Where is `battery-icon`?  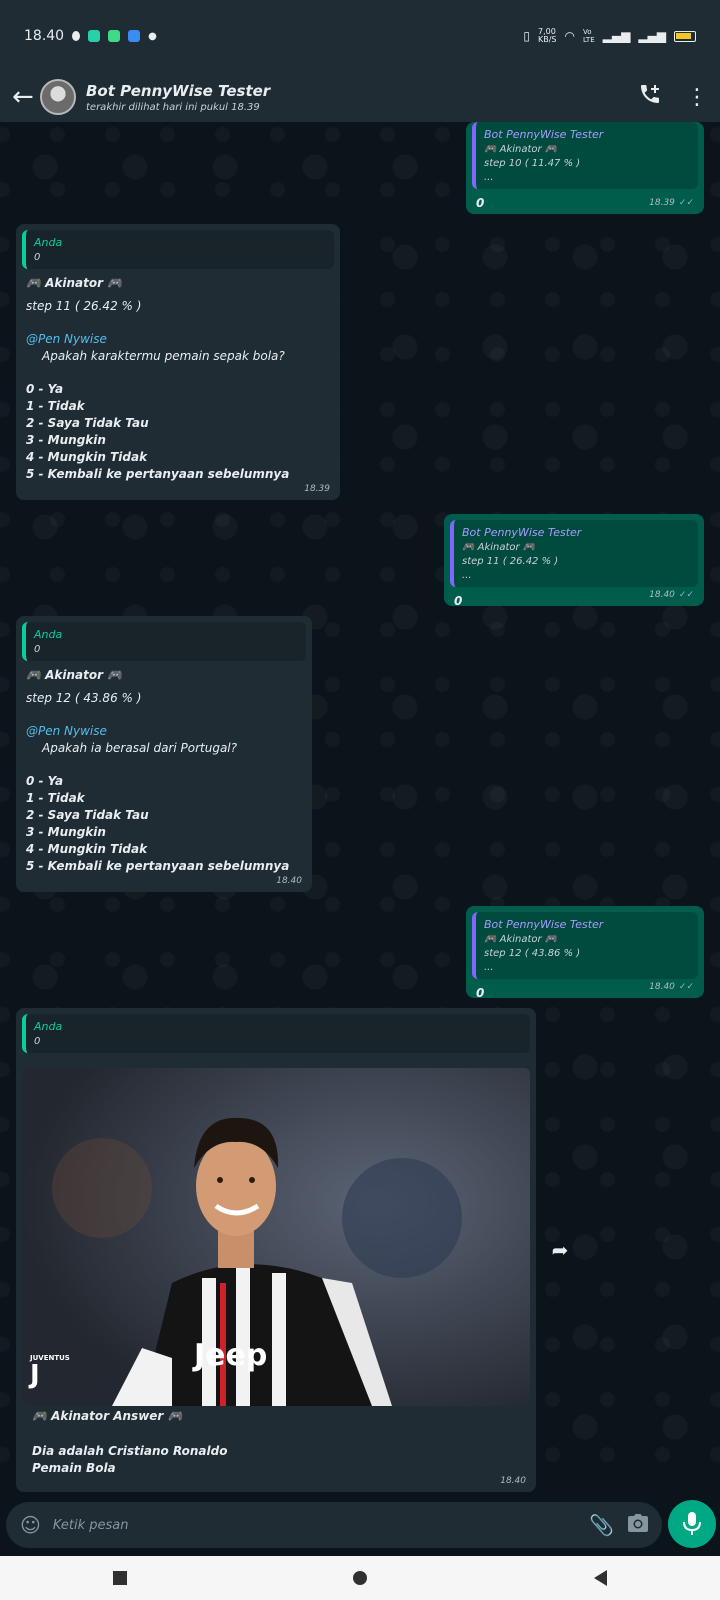
battery-icon is located at coordinates (685, 36).